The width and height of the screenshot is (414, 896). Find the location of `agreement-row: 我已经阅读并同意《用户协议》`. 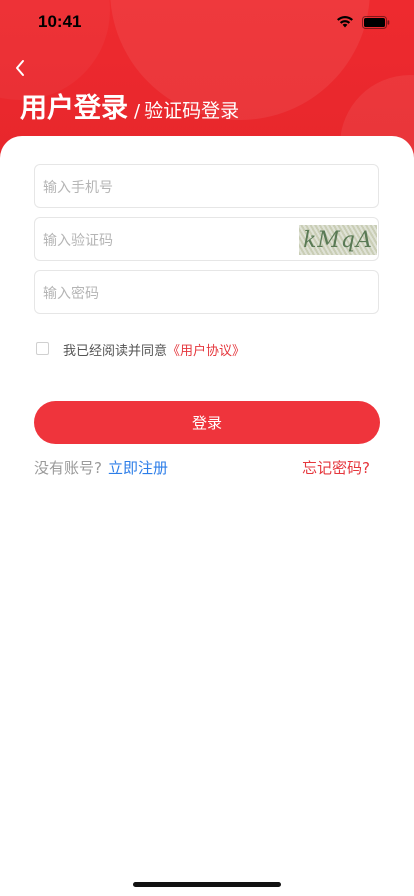

agreement-row: 我已经阅读并同意《用户协议》 is located at coordinates (140, 349).